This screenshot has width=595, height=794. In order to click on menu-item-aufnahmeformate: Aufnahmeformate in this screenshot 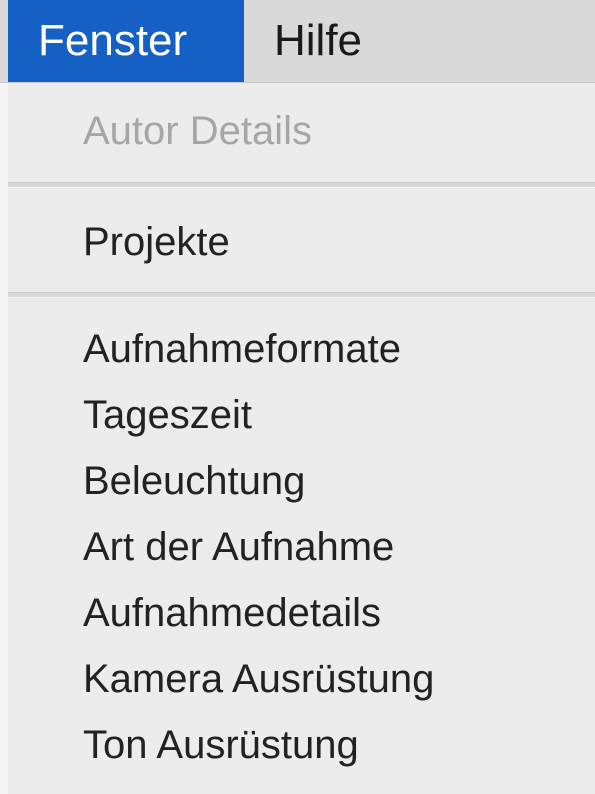, I will do `click(301, 349)`.